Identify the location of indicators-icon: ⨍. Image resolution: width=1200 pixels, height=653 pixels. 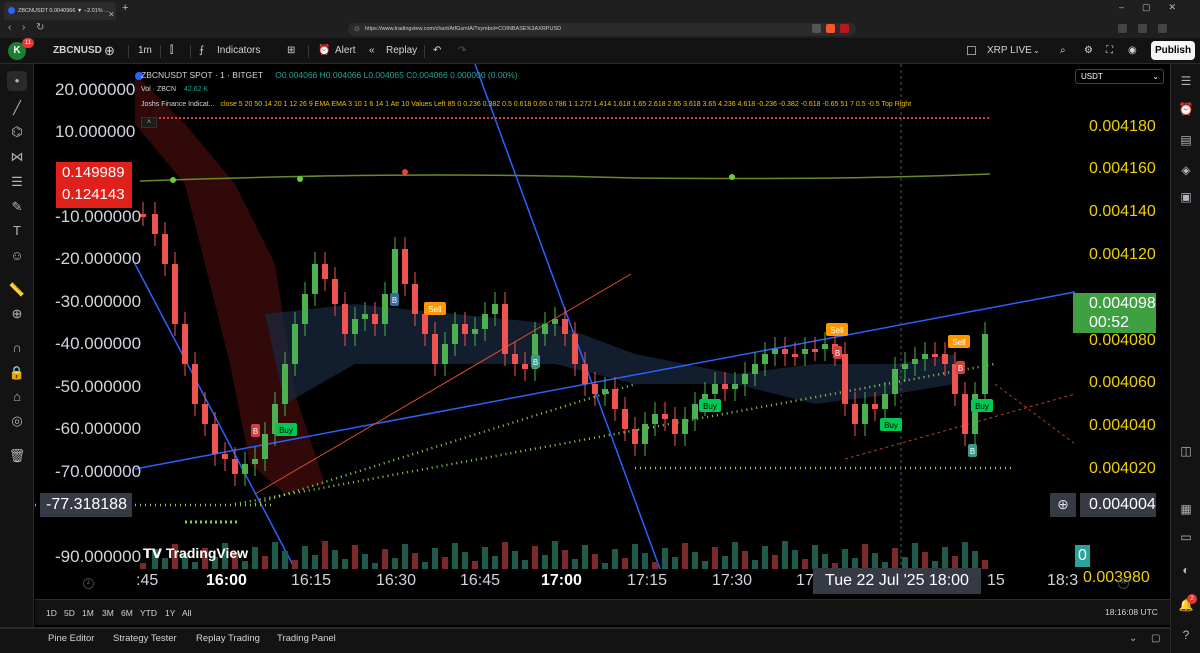
(201, 51).